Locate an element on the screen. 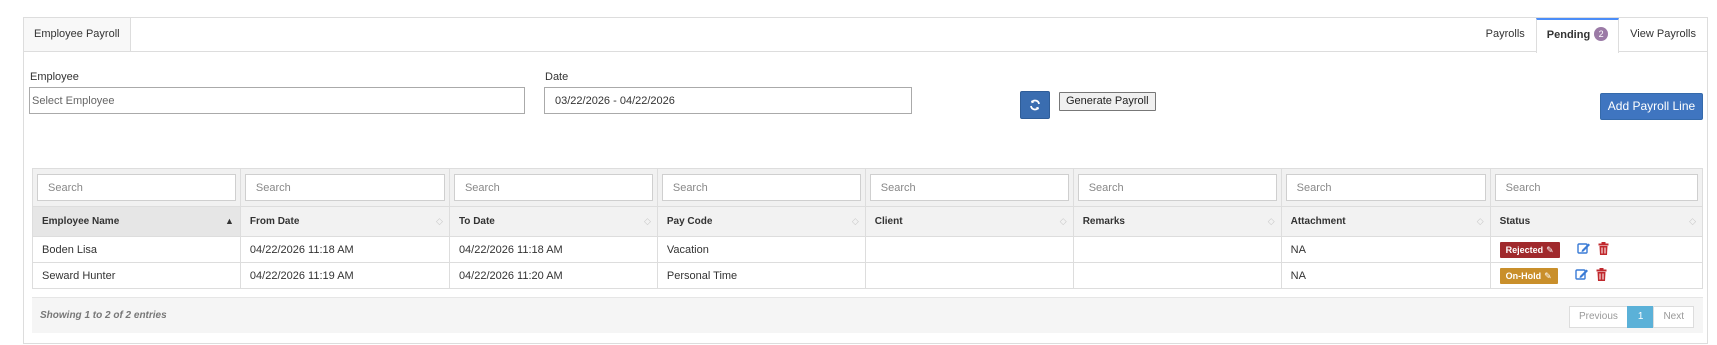 This screenshot has height=345, width=1717. from-date-cell: 04/22/2026 11:18 AM is located at coordinates (344, 249).